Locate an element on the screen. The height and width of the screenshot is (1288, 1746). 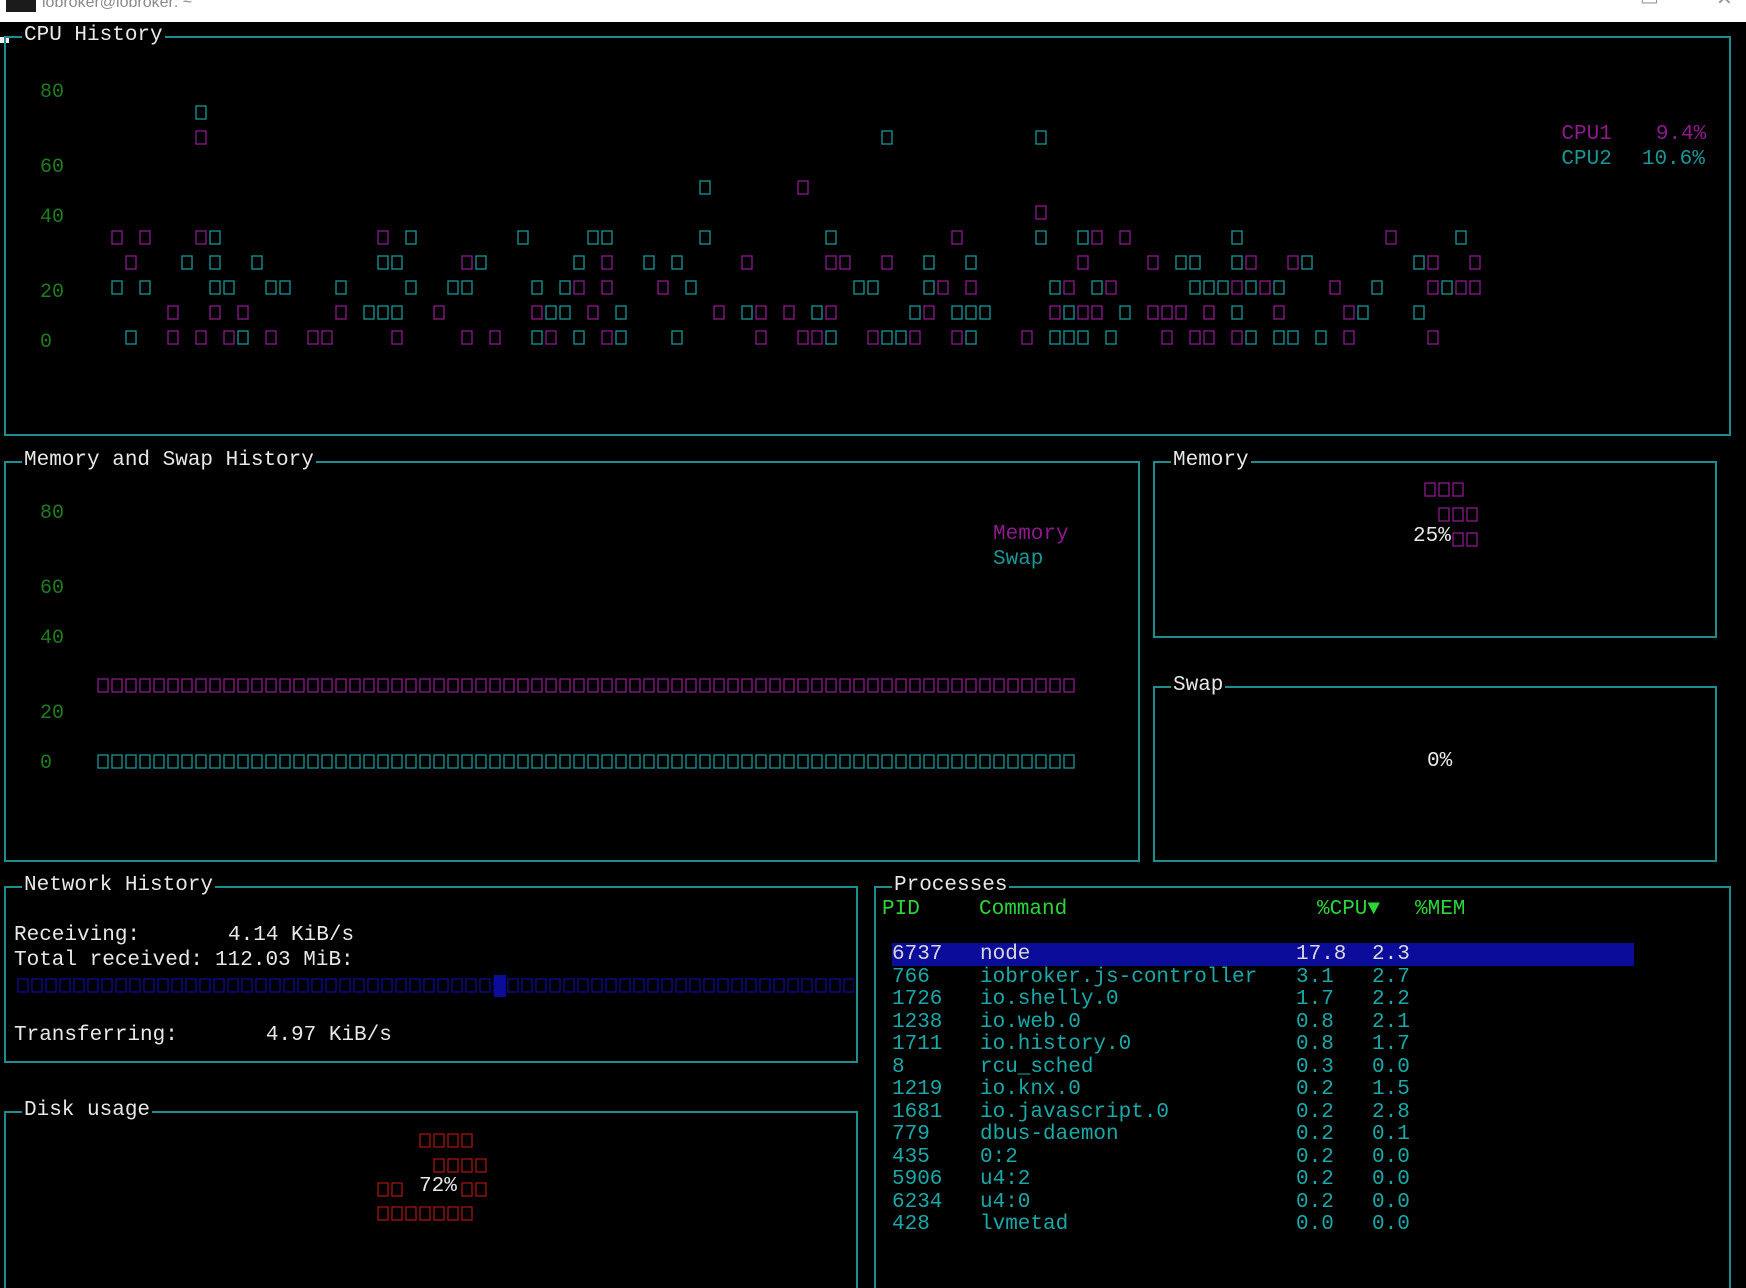
process-command: io.web.0 is located at coordinates (1030, 1022).